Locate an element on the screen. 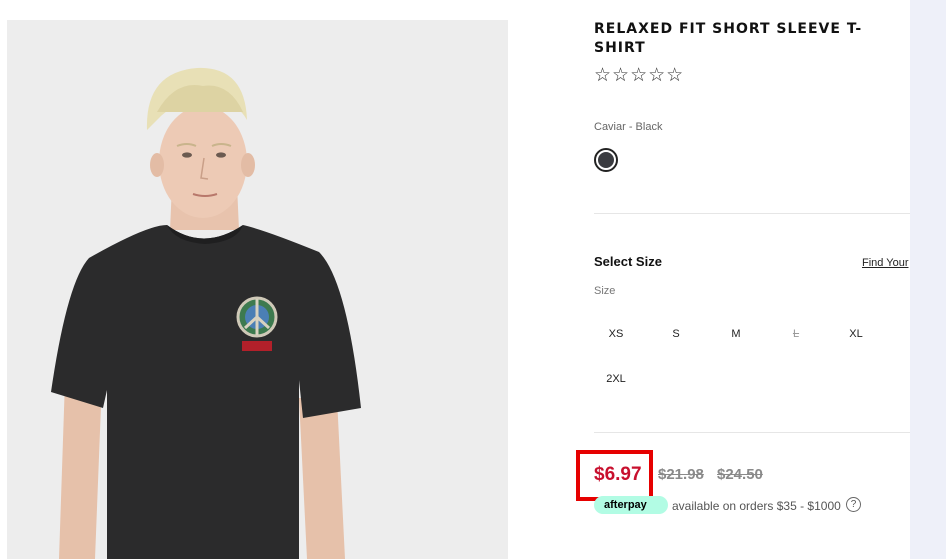  find-your-size-link: Find Your is located at coordinates (885, 263).